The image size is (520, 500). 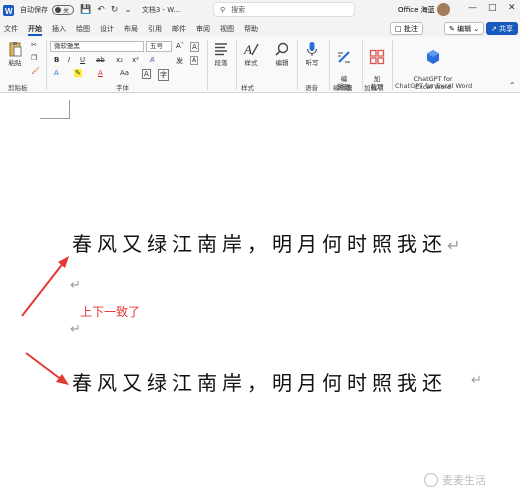 I want to click on font-color-icon: A, so click(x=100, y=73).